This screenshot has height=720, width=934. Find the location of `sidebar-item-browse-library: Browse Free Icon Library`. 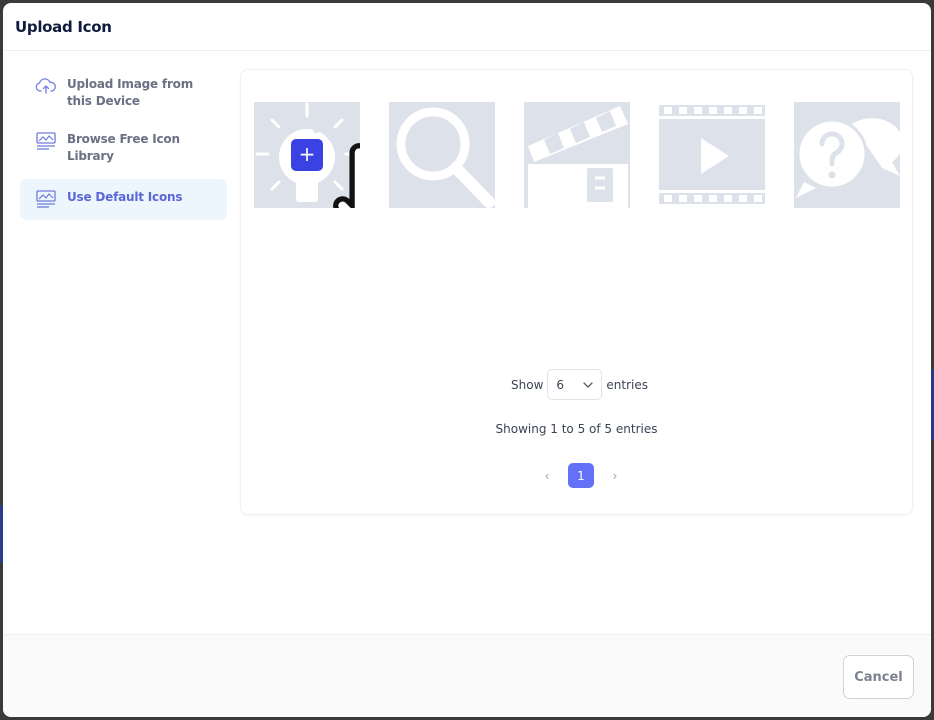

sidebar-item-browse-library: Browse Free Icon Library is located at coordinates (123, 148).